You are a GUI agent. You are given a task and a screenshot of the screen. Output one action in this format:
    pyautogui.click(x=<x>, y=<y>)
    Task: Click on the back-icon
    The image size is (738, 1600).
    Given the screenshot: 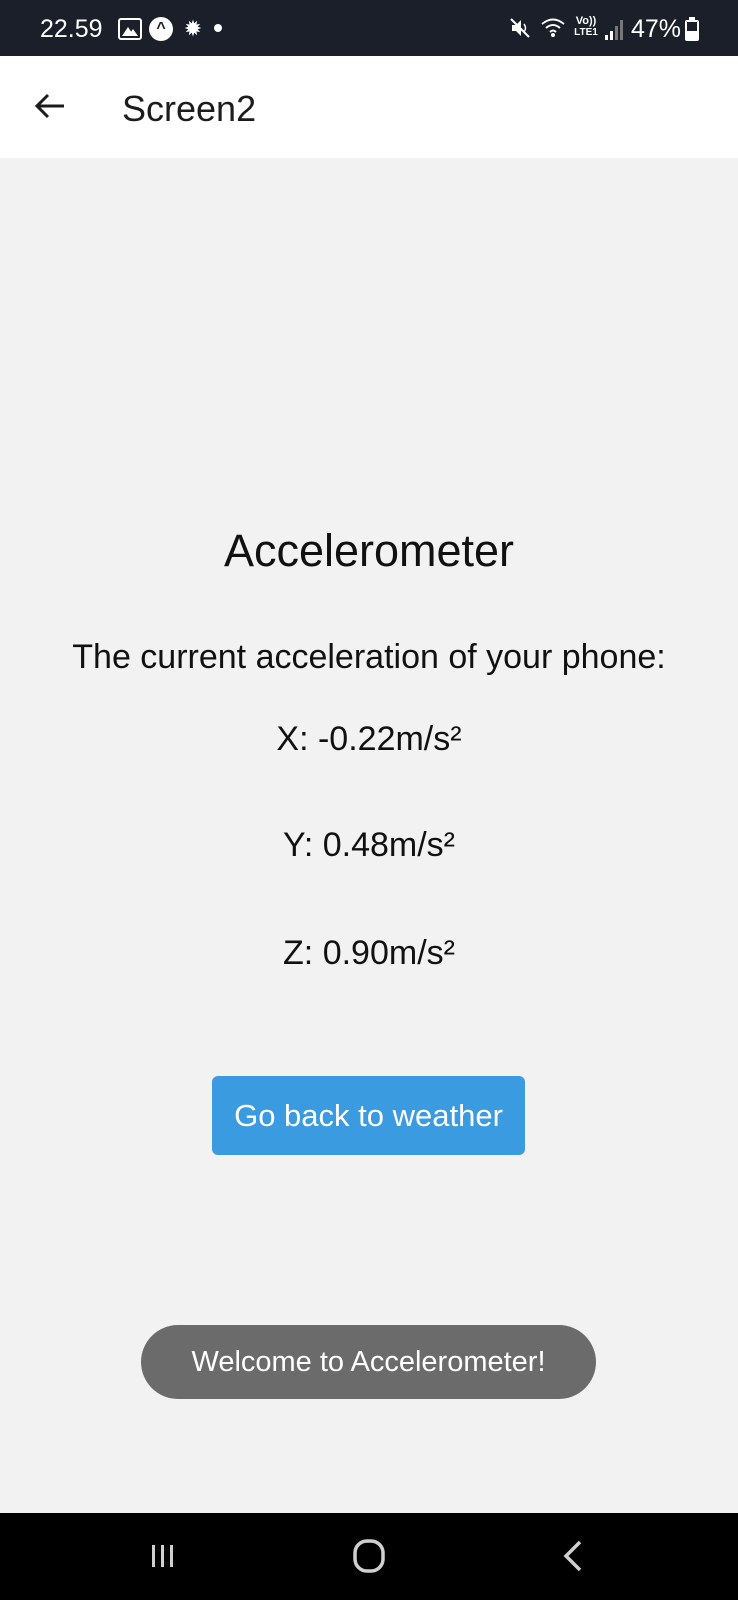 What is the action you would take?
    pyautogui.click(x=573, y=1556)
    